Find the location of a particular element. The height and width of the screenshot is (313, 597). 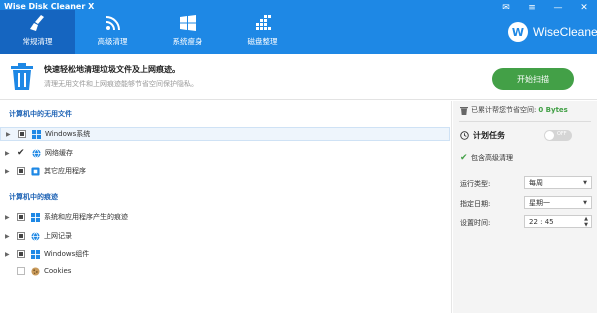

window-controls: ✉ ≡ — ✕ is located at coordinates (545, 8).